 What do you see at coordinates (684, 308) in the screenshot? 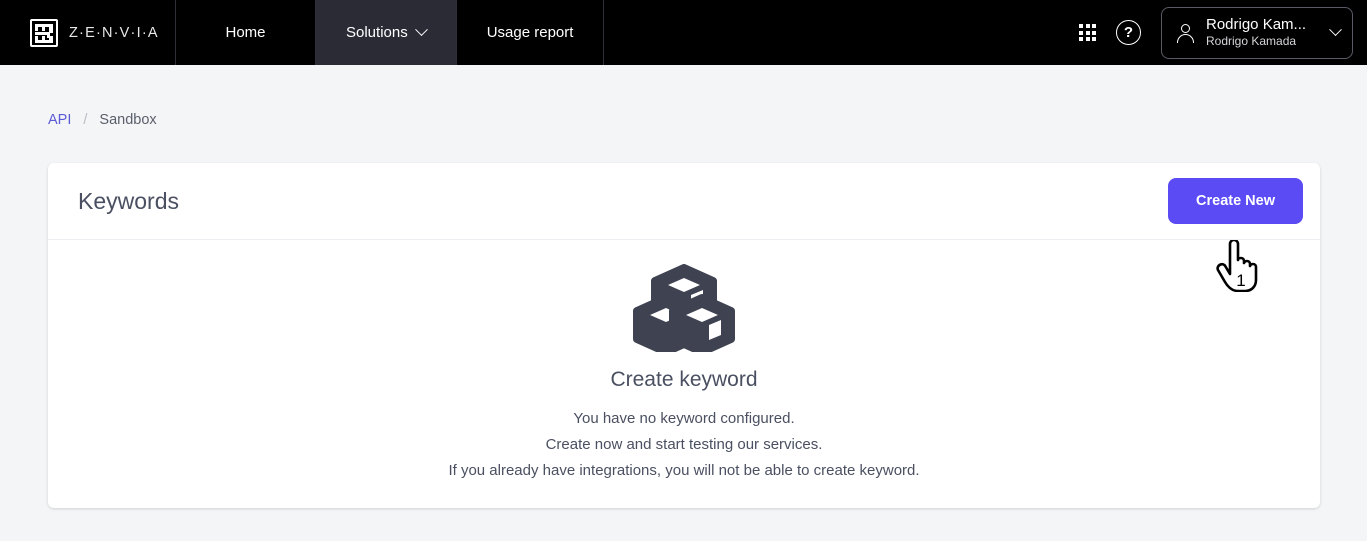
I see `three-cubes-icon` at bounding box center [684, 308].